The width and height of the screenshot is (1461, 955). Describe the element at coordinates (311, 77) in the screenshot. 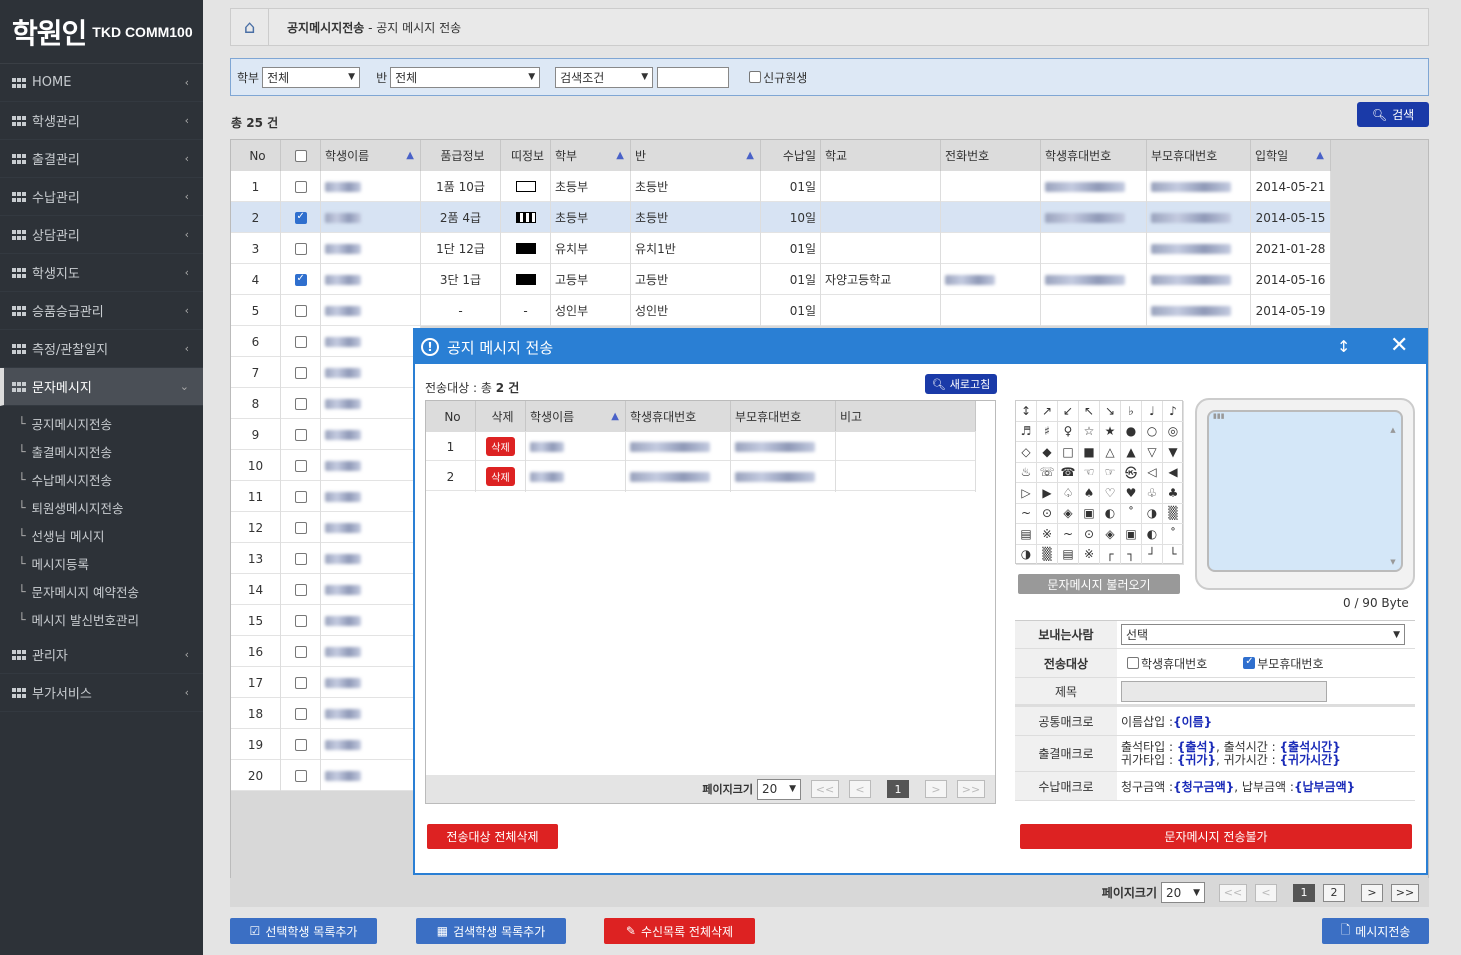

I see `dept-select: 전체 ▼` at that location.